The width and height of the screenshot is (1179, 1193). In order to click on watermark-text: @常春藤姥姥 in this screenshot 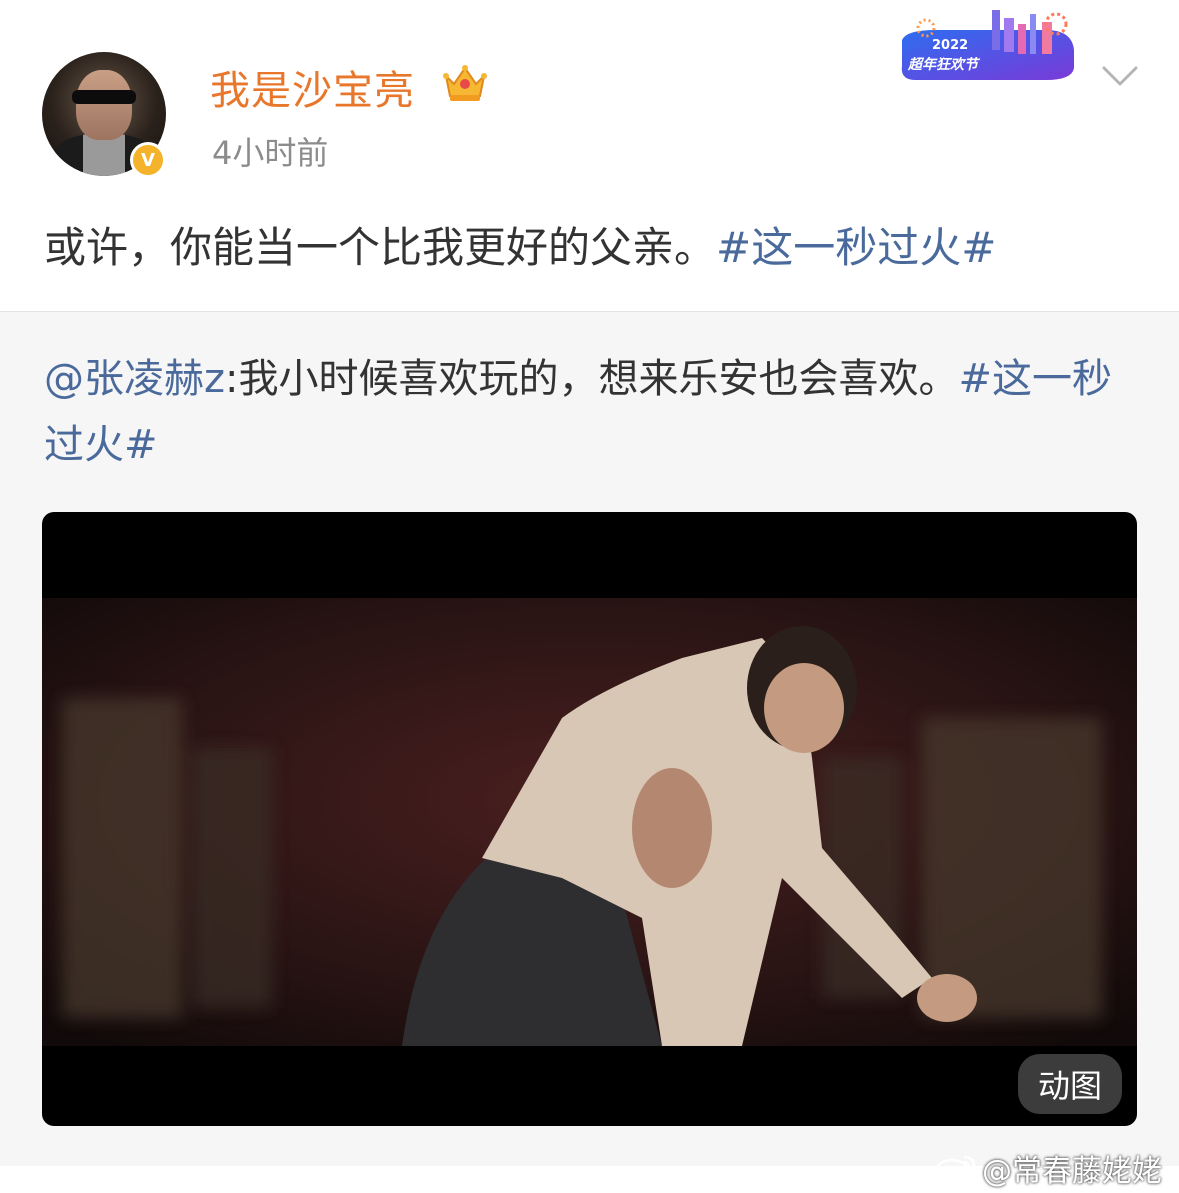, I will do `click(1072, 1171)`.